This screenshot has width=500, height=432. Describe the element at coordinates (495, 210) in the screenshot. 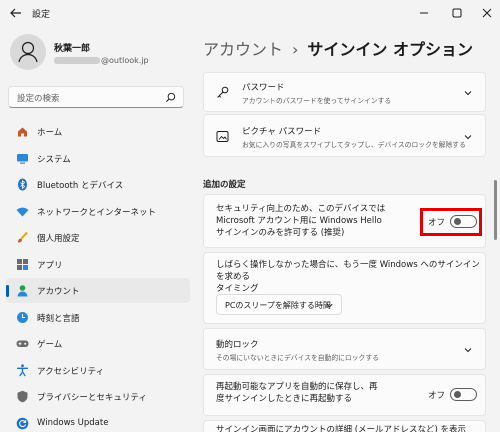

I see `scrollbar-thumb` at that location.